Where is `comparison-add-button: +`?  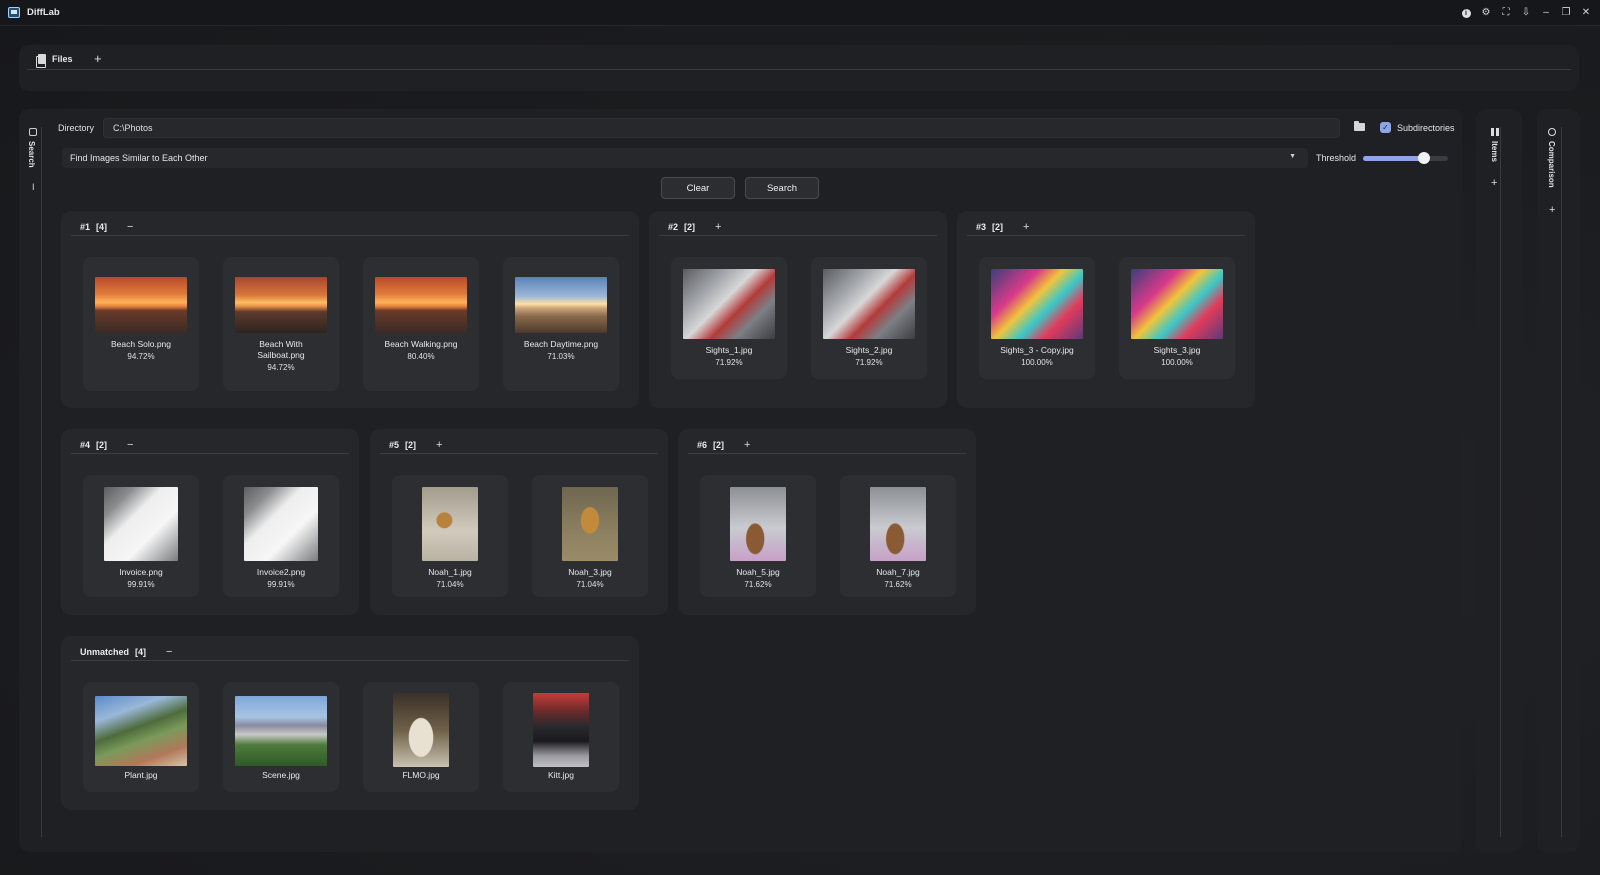 comparison-add-button: + is located at coordinates (1552, 210).